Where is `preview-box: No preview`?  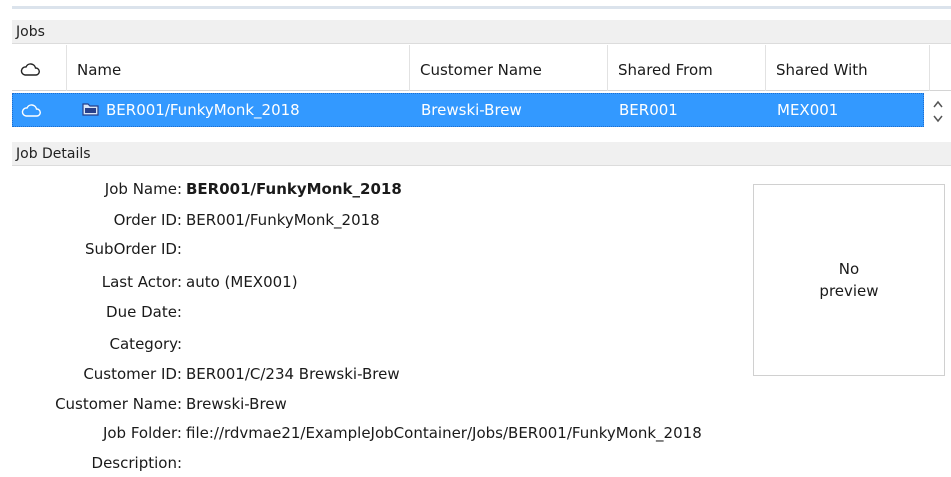 preview-box: No preview is located at coordinates (849, 280).